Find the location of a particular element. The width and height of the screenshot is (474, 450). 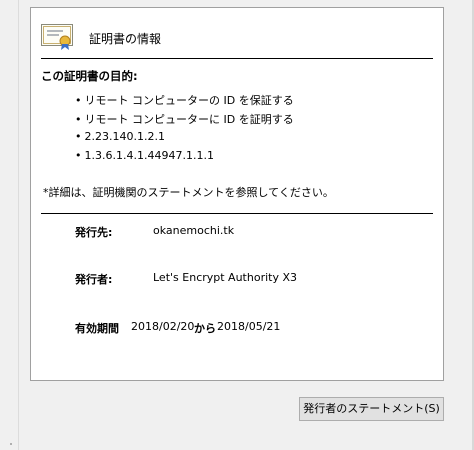

issued-to-label: 発行先: is located at coordinates (94, 232).